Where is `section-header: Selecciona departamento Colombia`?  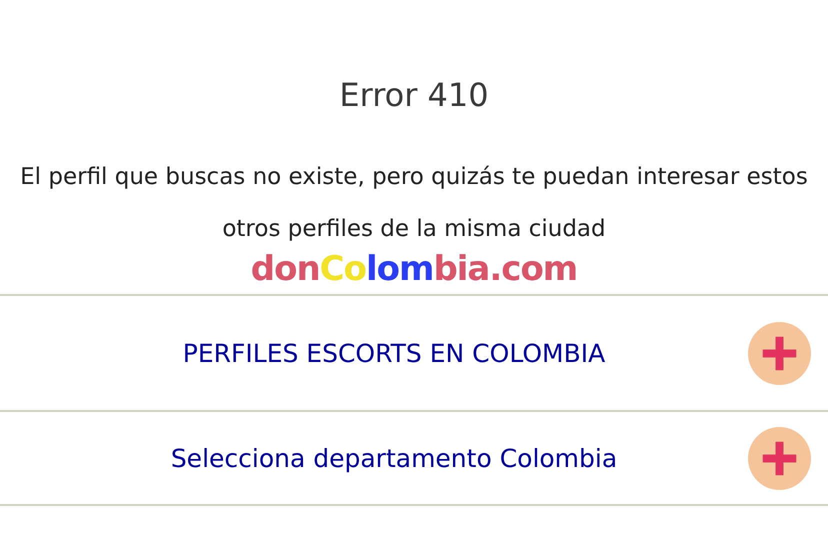 section-header: Selecciona departamento Colombia is located at coordinates (374, 458).